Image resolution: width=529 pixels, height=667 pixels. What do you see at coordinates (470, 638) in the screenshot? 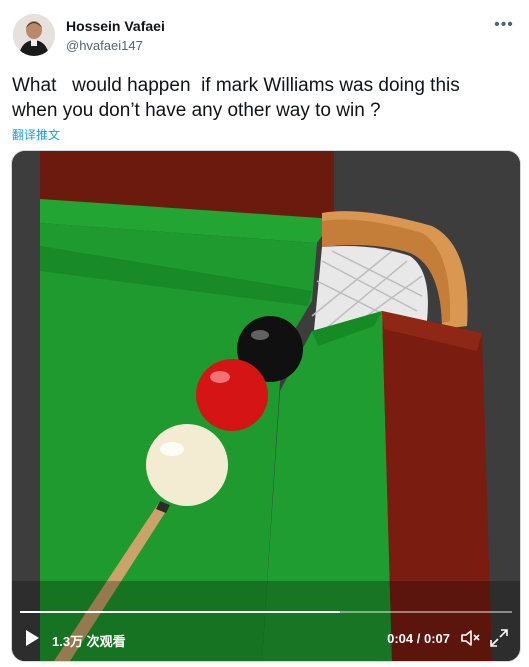
I see `muted-speaker-icon` at bounding box center [470, 638].